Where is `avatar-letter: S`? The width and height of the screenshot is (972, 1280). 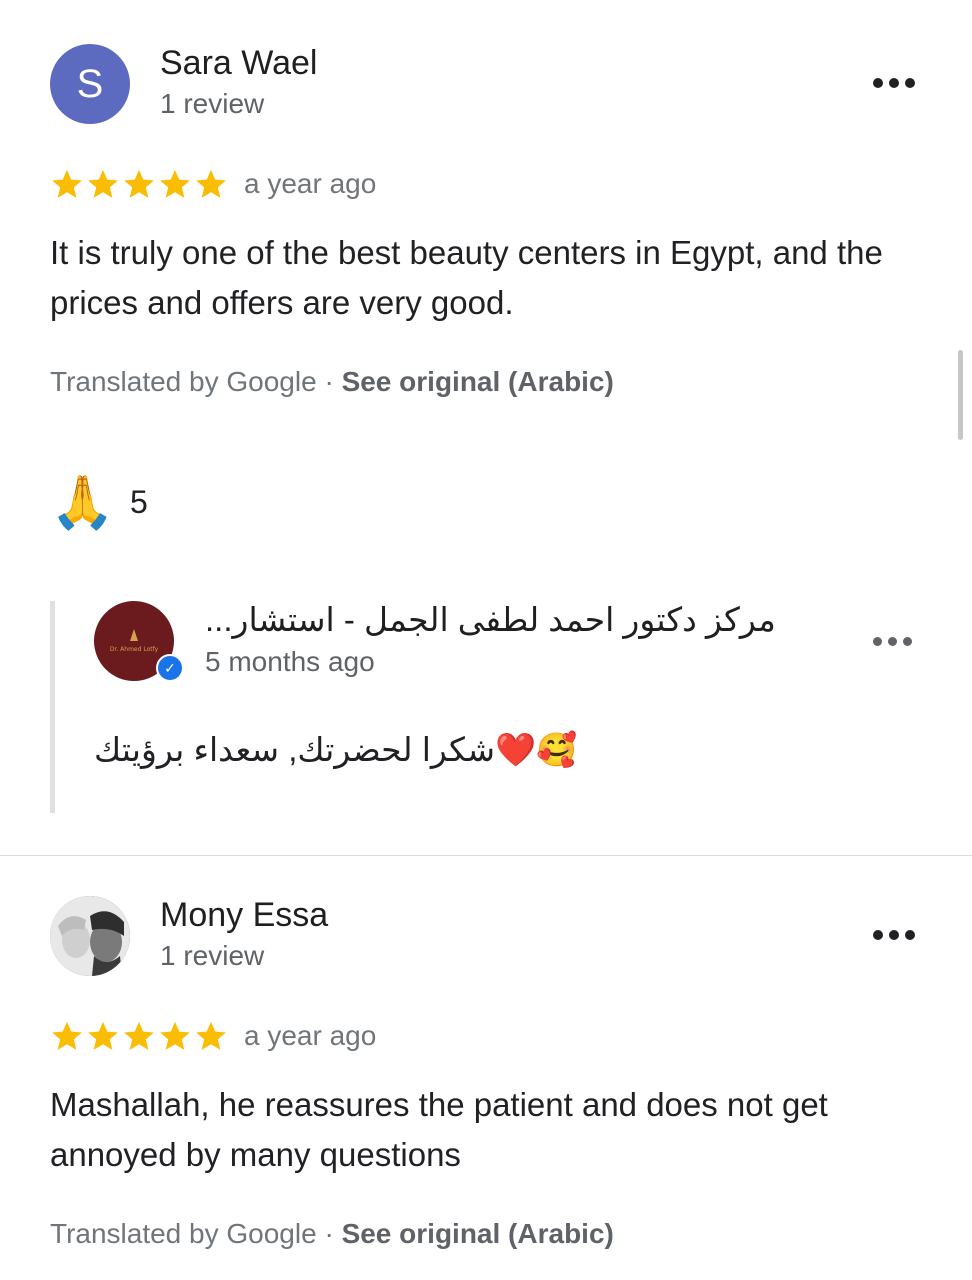 avatar-letter: S is located at coordinates (90, 83).